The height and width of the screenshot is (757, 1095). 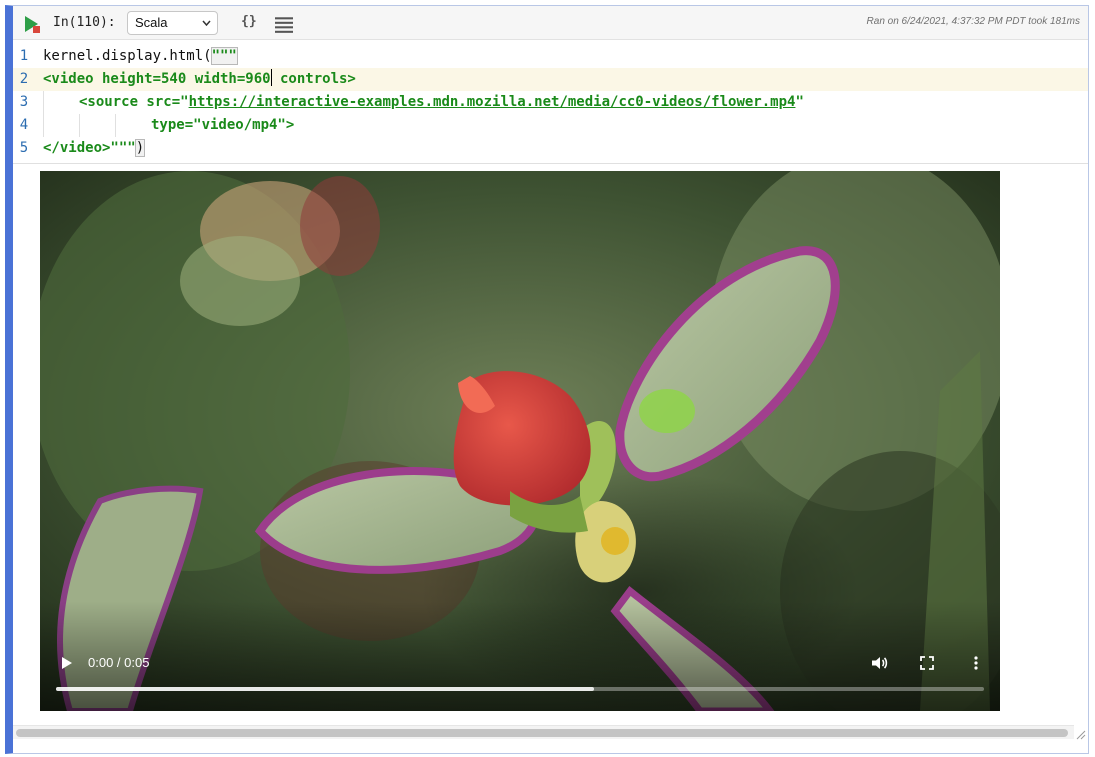 What do you see at coordinates (550, 56) in the screenshot?
I see `code-line: 1 kernel.display.html("""` at bounding box center [550, 56].